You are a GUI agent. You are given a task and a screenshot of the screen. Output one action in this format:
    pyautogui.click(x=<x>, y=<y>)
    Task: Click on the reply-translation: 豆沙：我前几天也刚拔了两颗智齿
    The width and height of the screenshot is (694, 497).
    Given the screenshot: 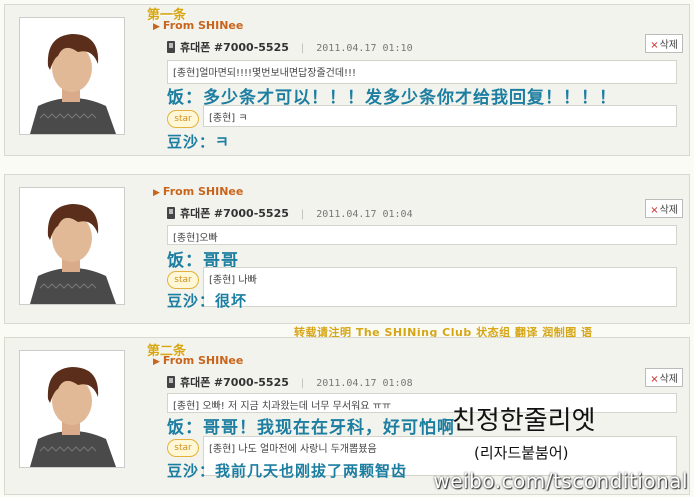 What is the action you would take?
    pyautogui.click(x=287, y=471)
    